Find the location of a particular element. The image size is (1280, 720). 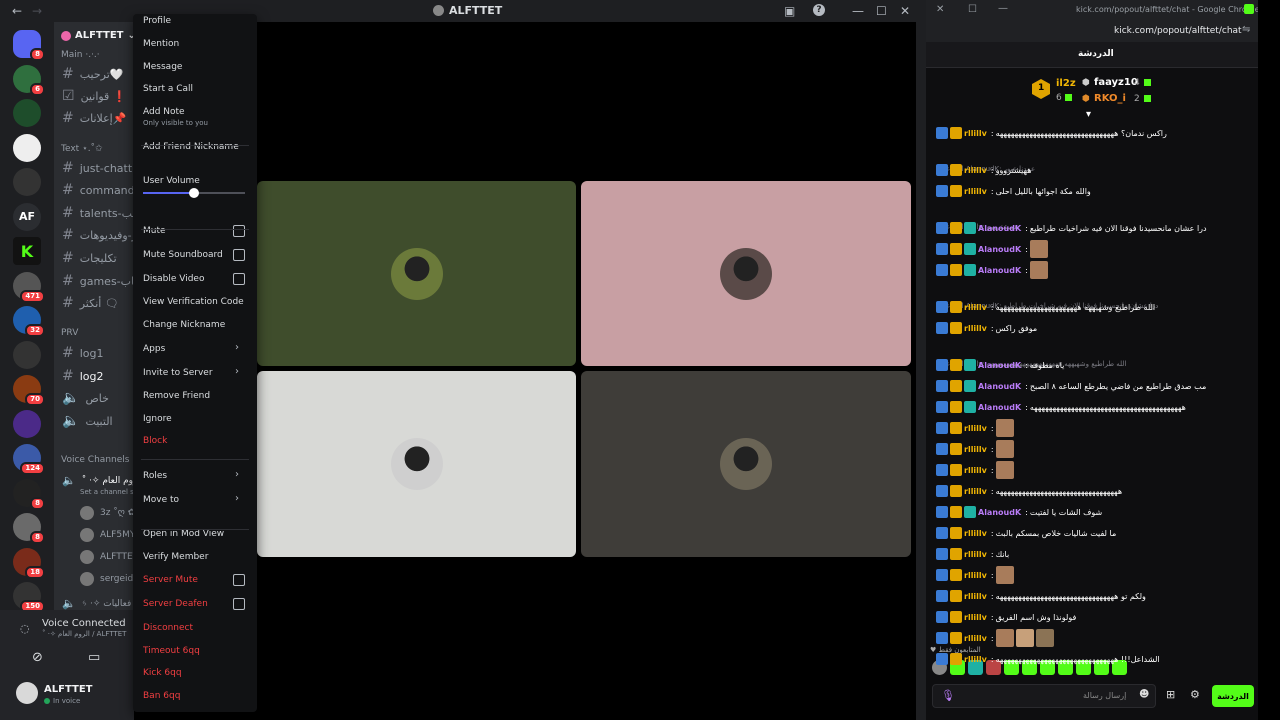

menu-item-move-to: Move to is located at coordinates (161, 500).